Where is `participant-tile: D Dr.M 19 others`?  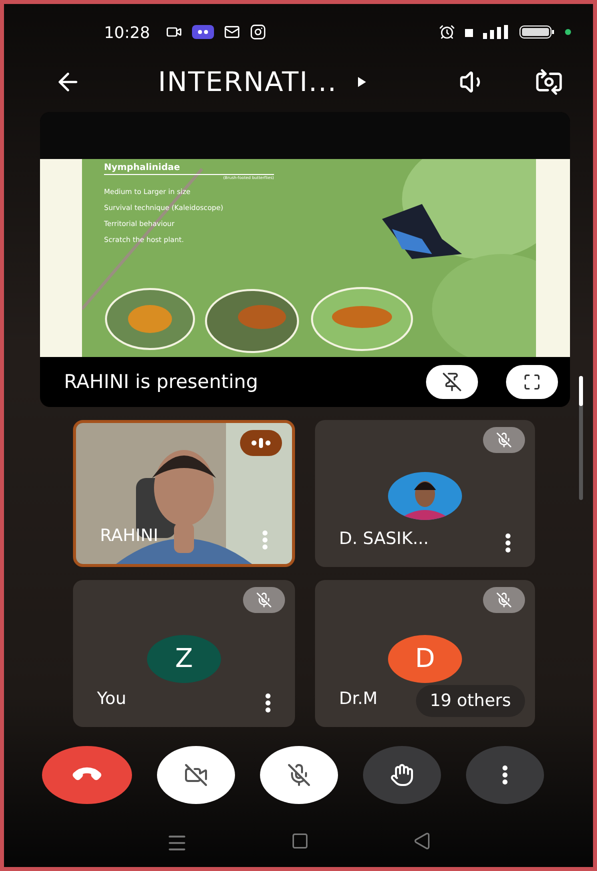 participant-tile: D Dr.M 19 others is located at coordinates (425, 653).